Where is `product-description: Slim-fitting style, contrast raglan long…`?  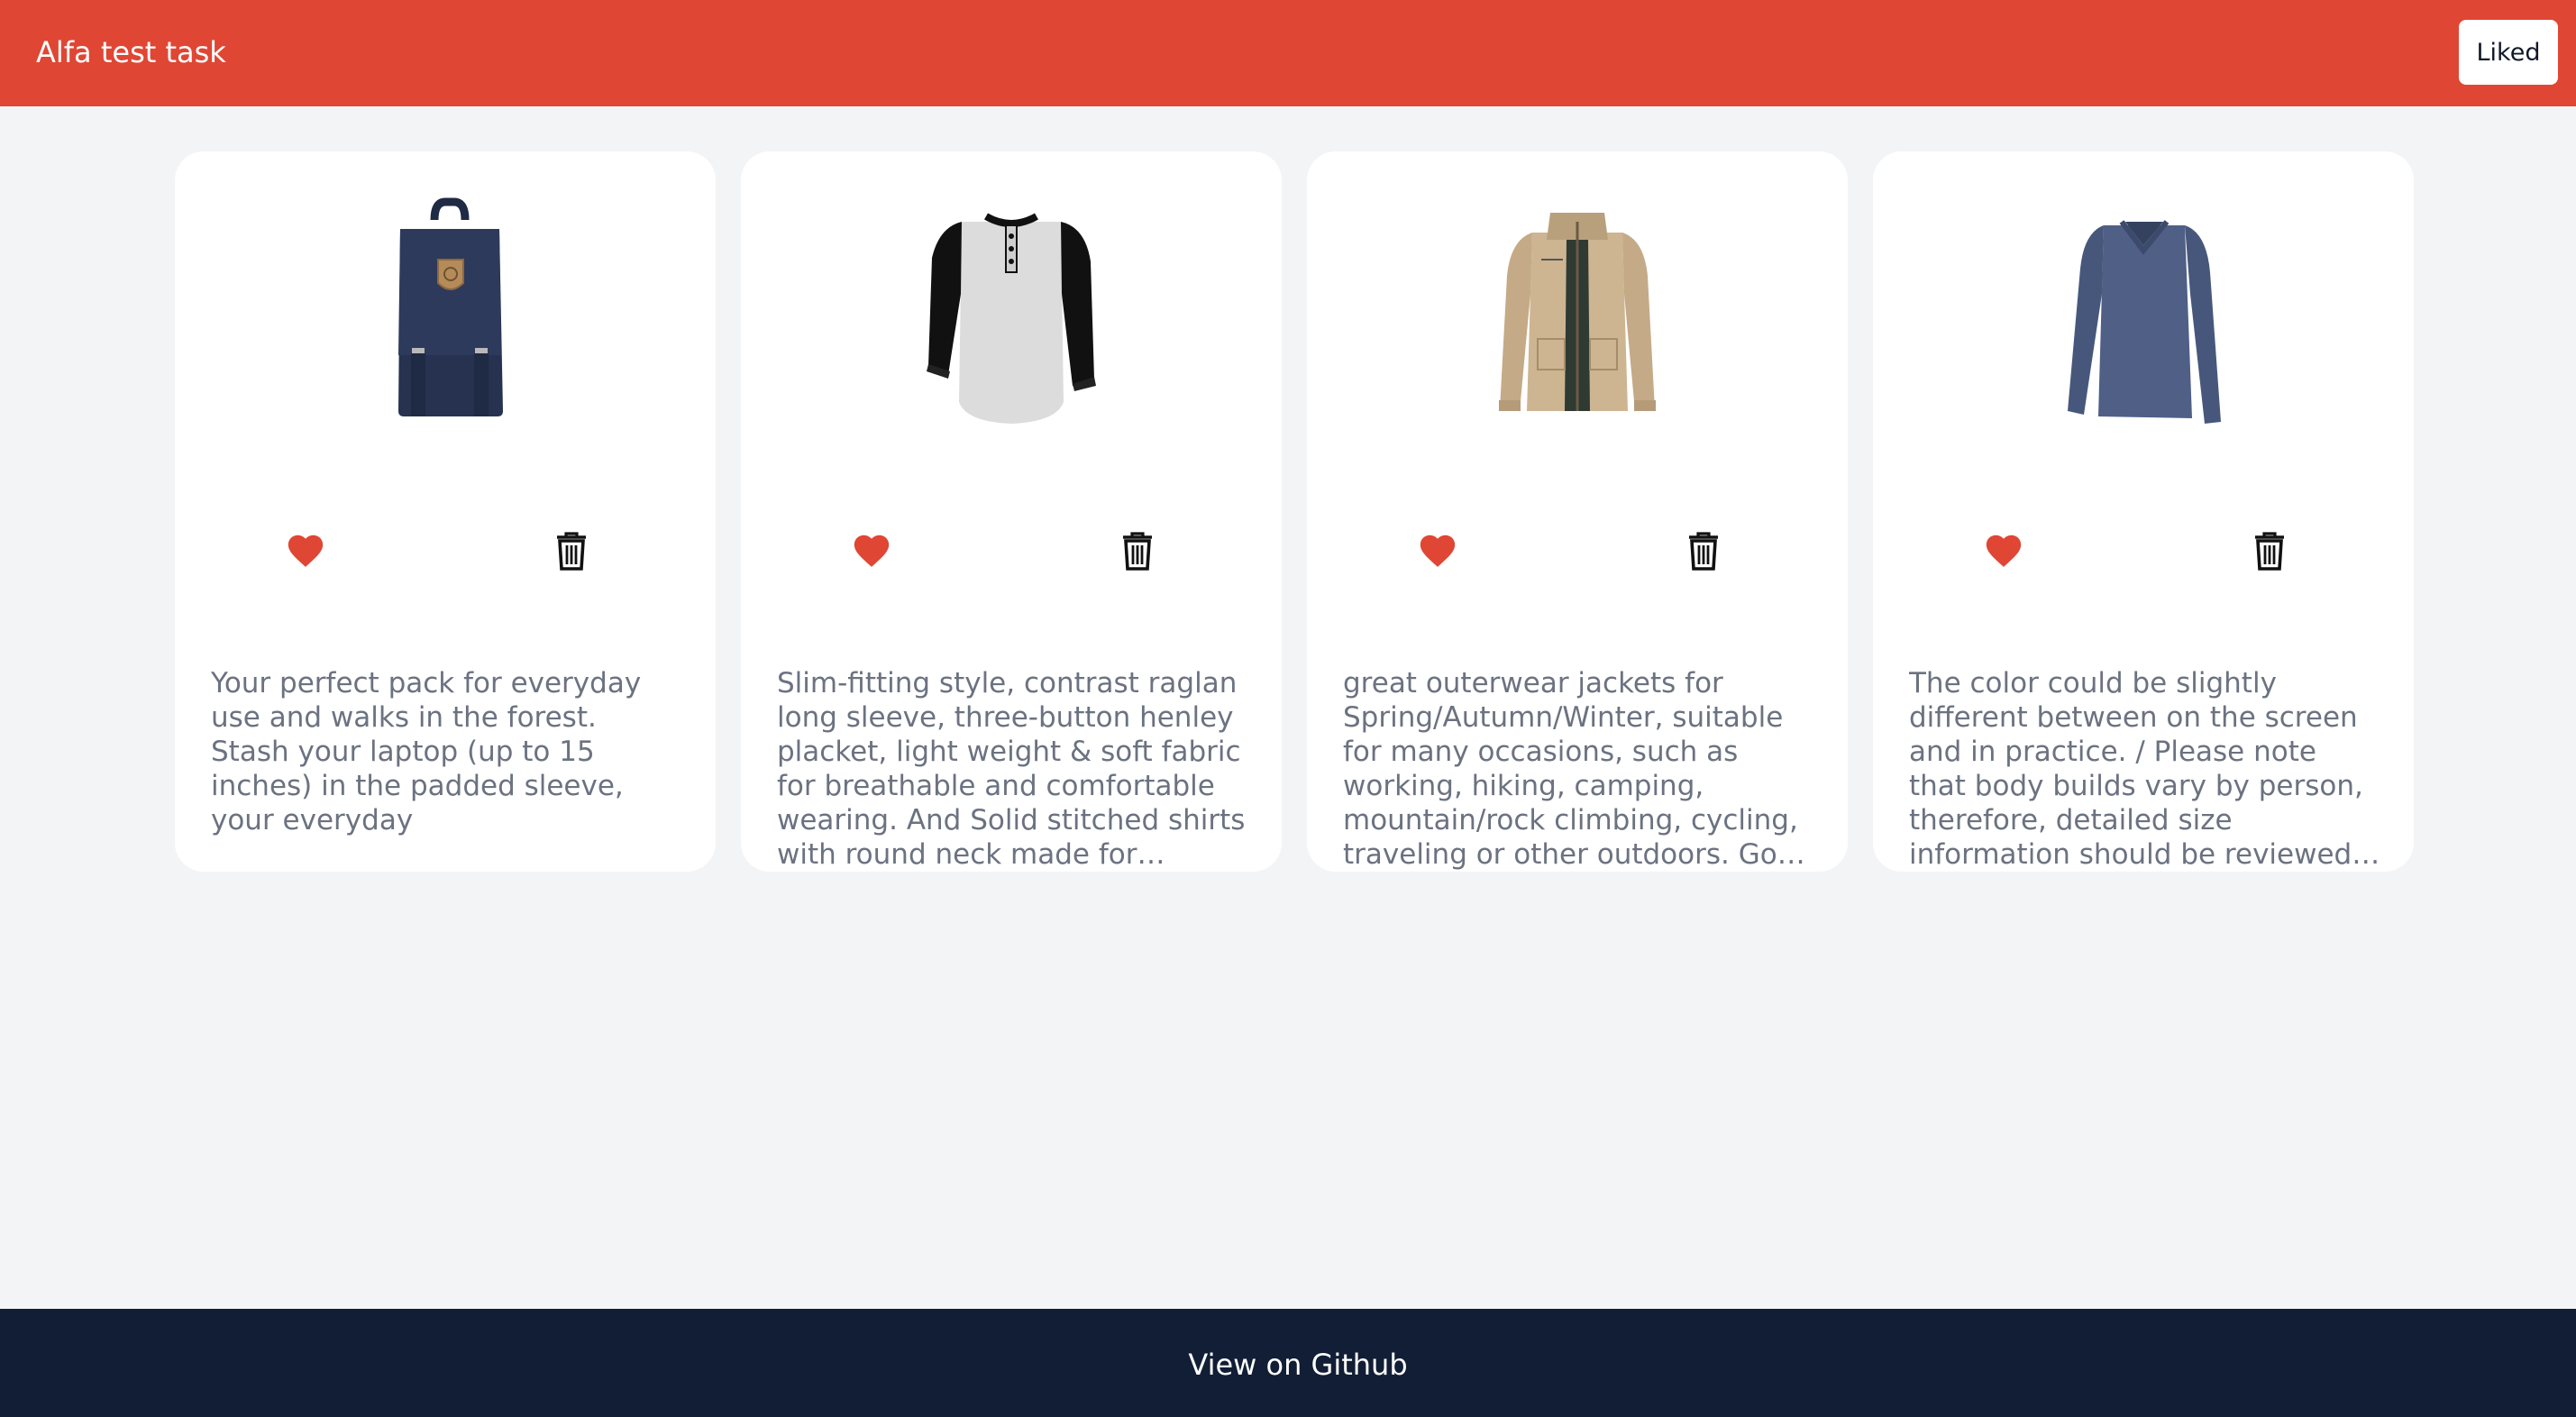 product-description: Slim-fitting style, contrast raglan long… is located at coordinates (1011, 769).